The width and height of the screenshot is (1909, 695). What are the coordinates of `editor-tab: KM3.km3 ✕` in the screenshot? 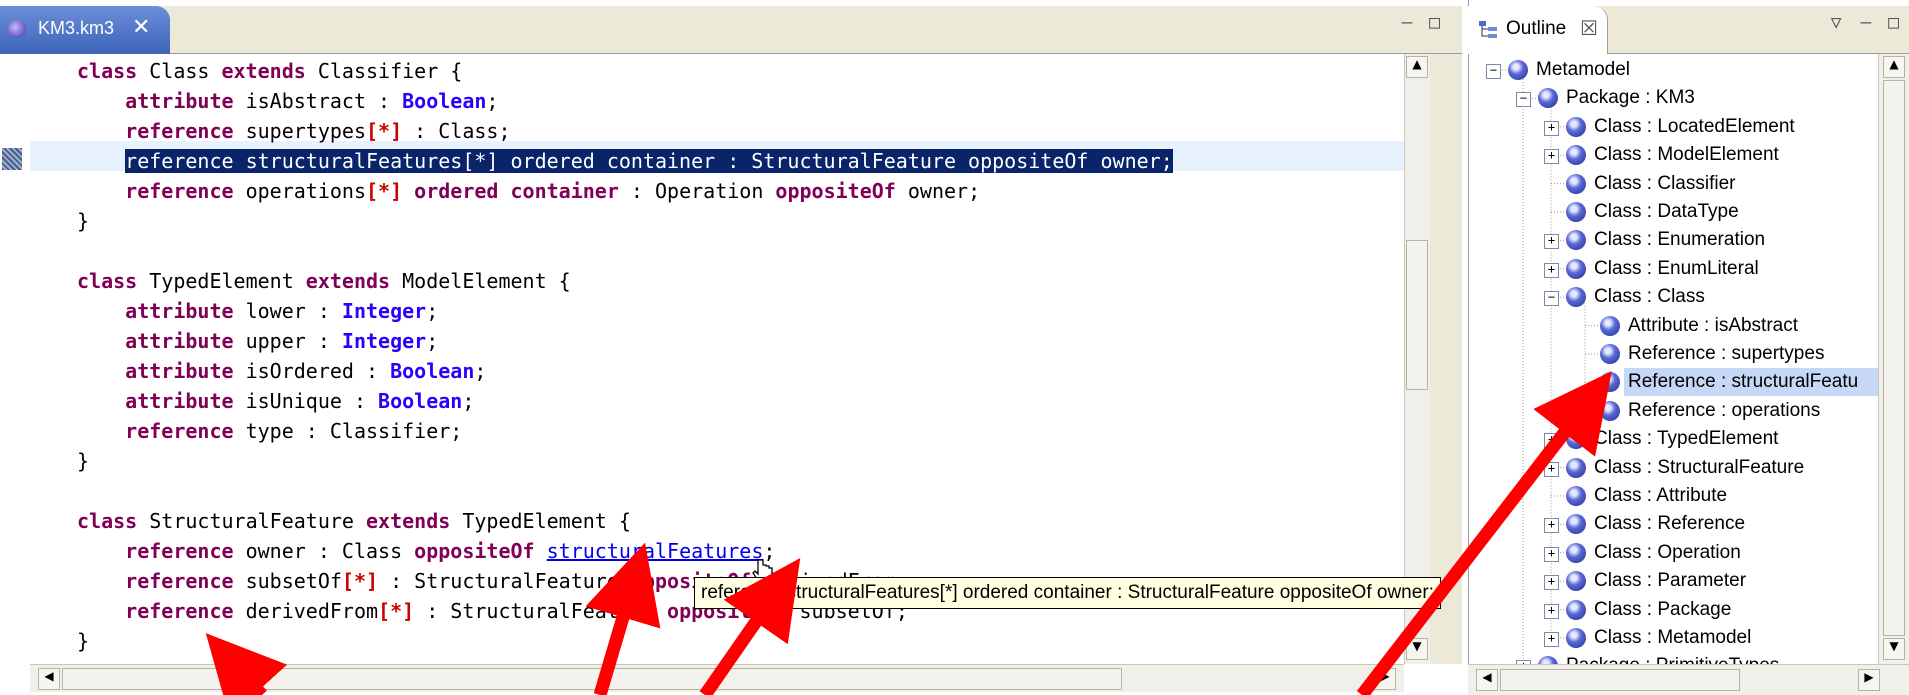 It's located at (85, 30).